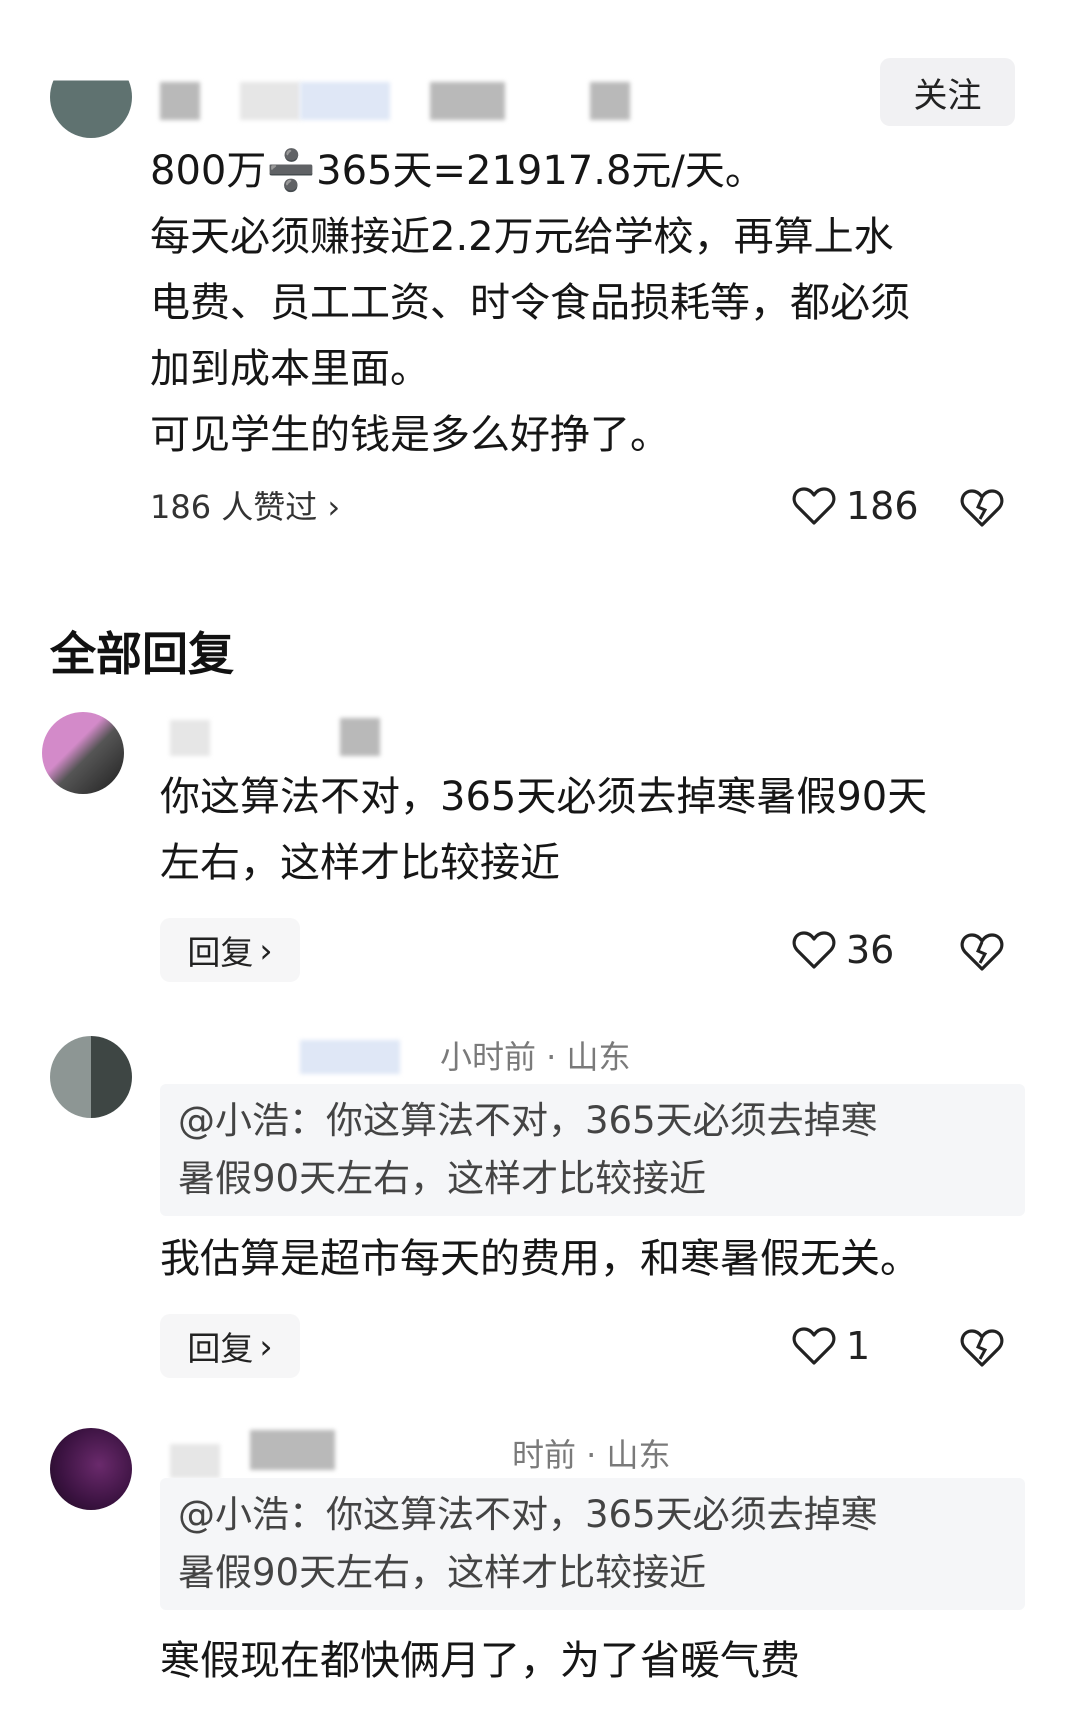 This screenshot has height=1722, width=1080. Describe the element at coordinates (540, 1259) in the screenshot. I see `reply-text-line: 我估算是超市每天的费用，和寒暑假无关。` at that location.